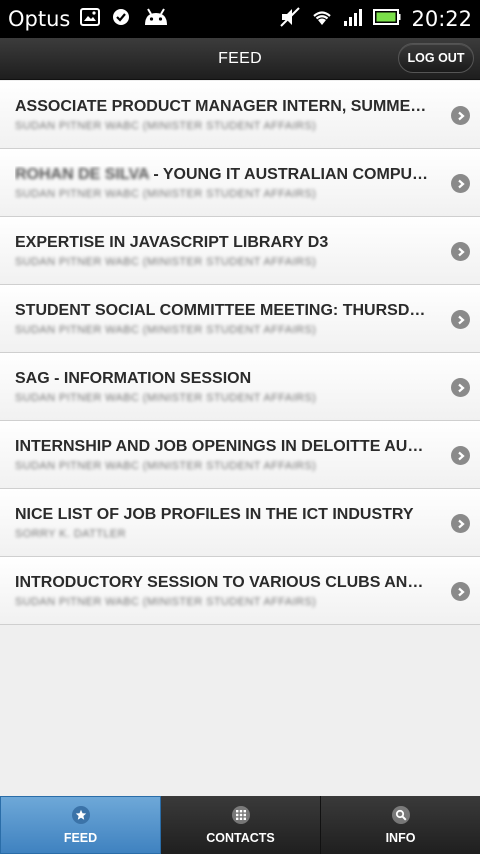 The image size is (480, 854). What do you see at coordinates (240, 19) in the screenshot?
I see `status-bar: Optus 20:22` at bounding box center [240, 19].